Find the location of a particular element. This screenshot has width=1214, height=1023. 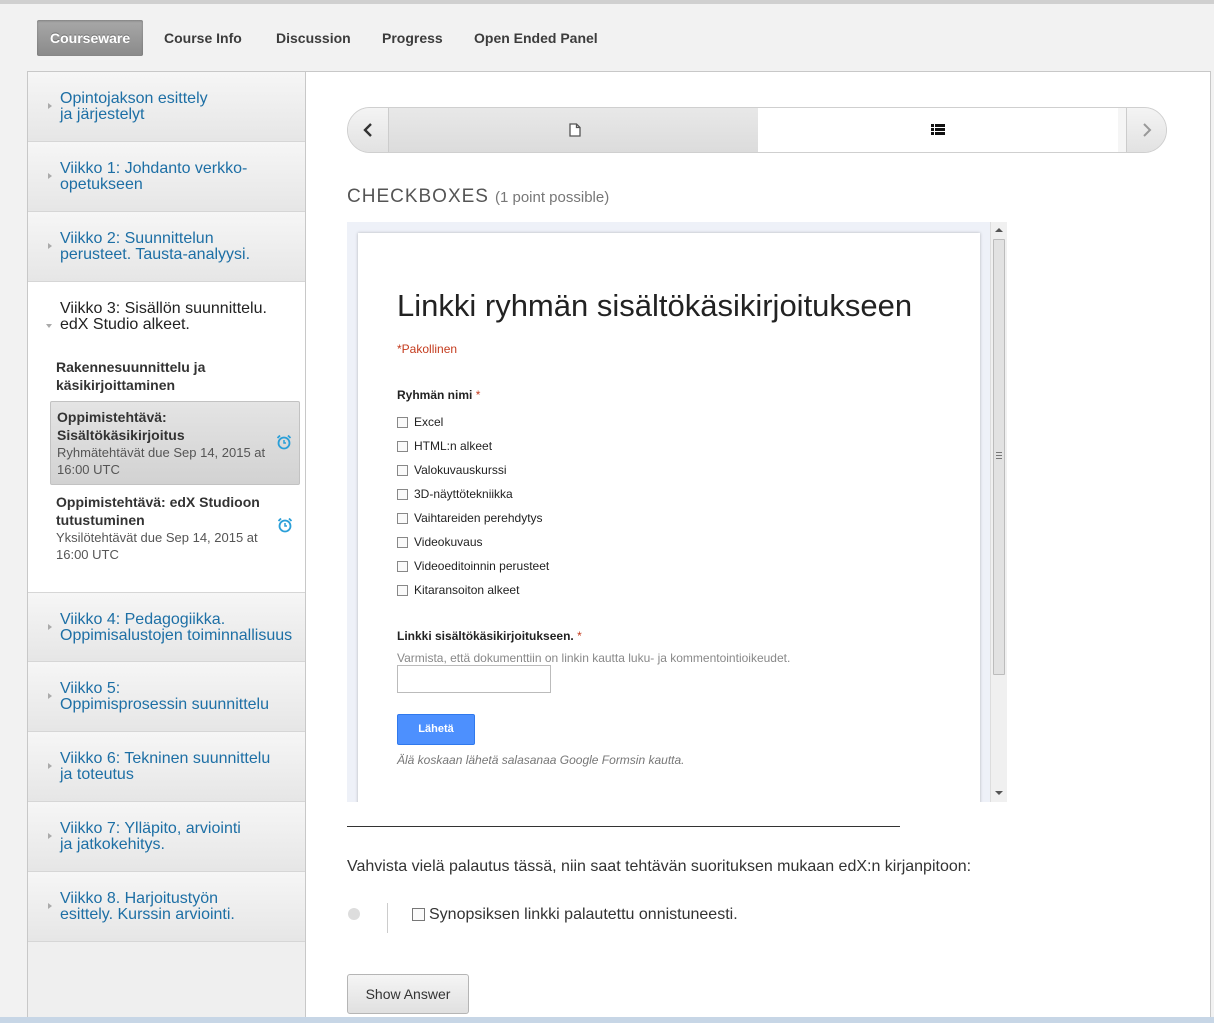

question-label: Linkki sisältökäsikirjoitukseen. is located at coordinates (485, 636).